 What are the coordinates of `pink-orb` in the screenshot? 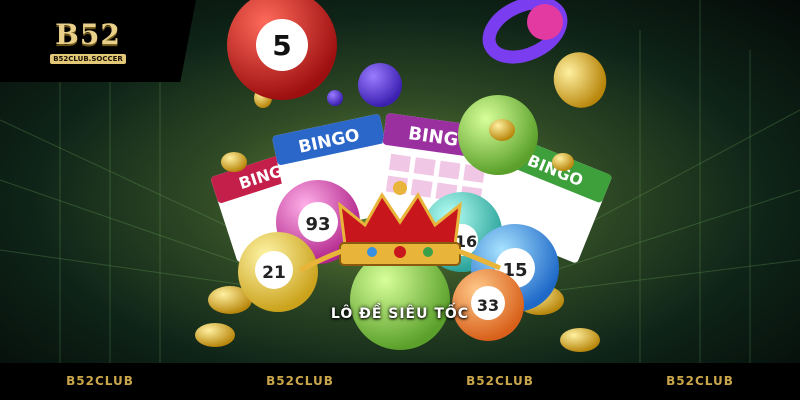 It's located at (545, 22).